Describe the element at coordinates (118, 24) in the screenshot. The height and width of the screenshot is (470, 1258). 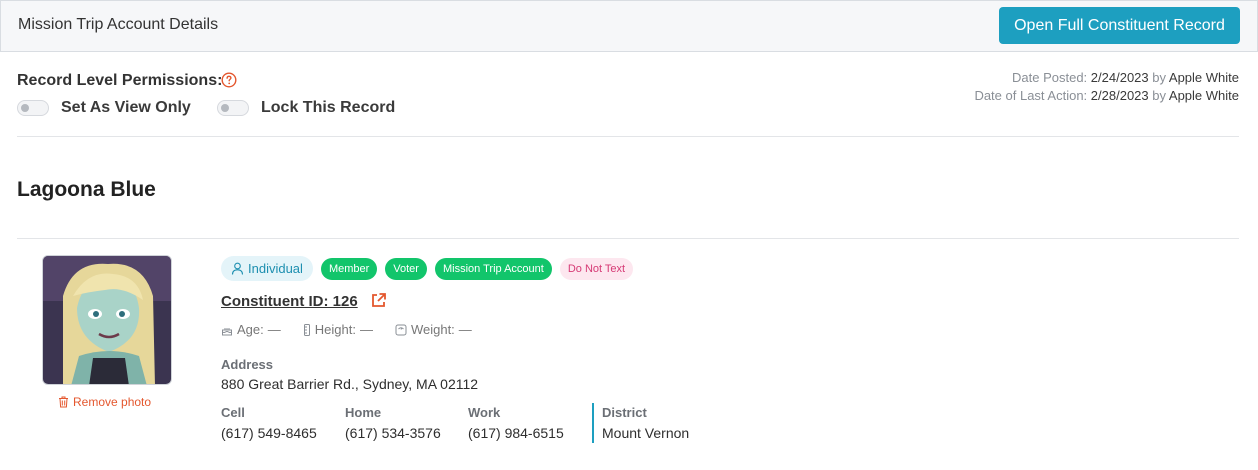
I see `page-title: Mission Trip Account Details` at that location.